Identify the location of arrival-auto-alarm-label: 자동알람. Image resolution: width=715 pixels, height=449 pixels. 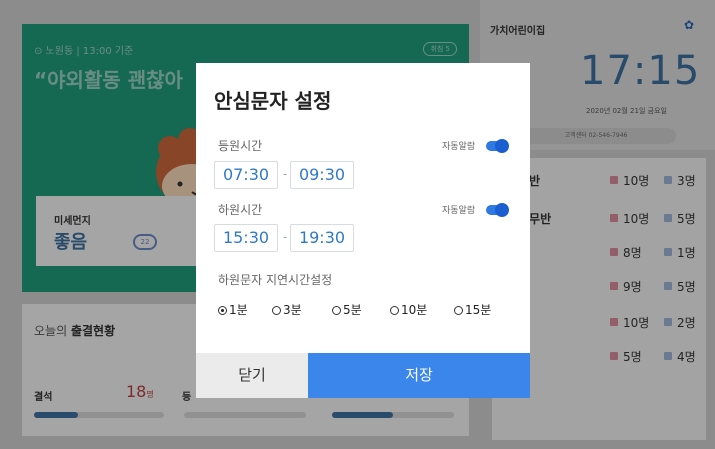
(459, 147).